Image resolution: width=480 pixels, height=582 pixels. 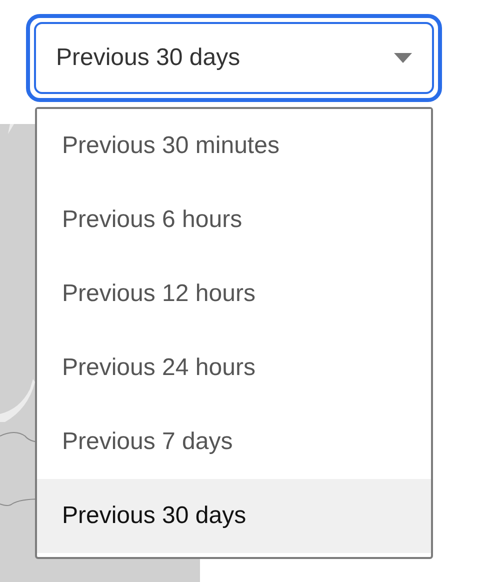 What do you see at coordinates (403, 58) in the screenshot?
I see `caret-icon` at bounding box center [403, 58].